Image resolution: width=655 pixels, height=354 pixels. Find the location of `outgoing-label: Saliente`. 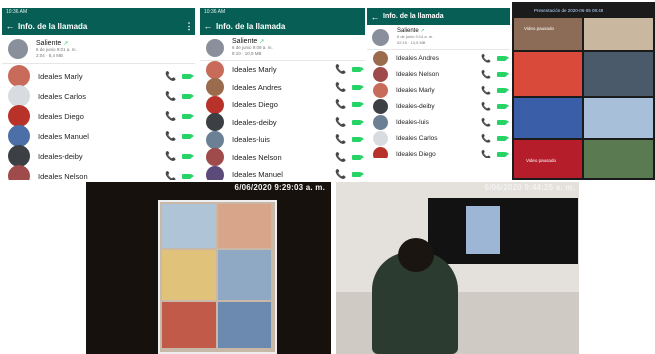

outgoing-label: Saliente is located at coordinates (245, 41).